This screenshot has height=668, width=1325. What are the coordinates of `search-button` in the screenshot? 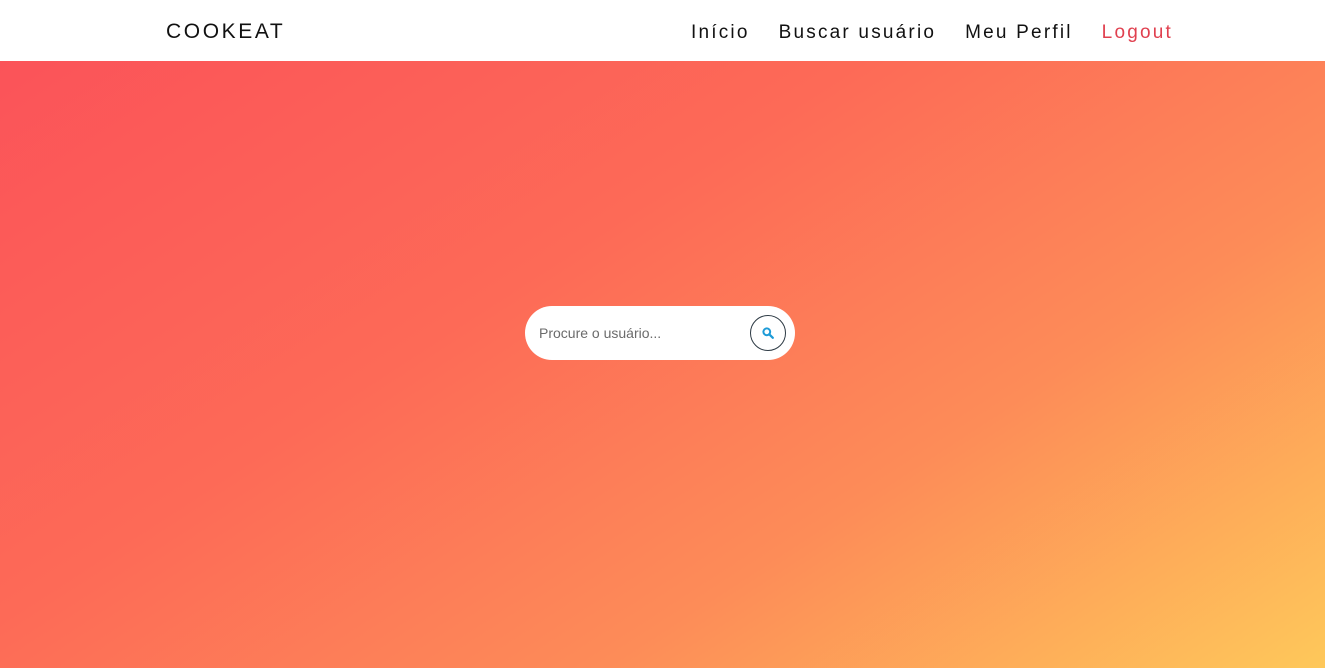 It's located at (768, 333).